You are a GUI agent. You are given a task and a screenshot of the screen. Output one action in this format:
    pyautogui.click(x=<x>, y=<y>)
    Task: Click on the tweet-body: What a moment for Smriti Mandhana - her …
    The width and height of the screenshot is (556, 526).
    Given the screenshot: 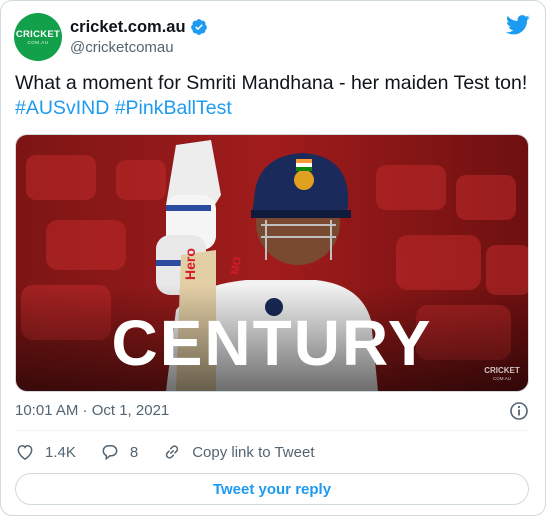 What is the action you would take?
    pyautogui.click(x=271, y=83)
    